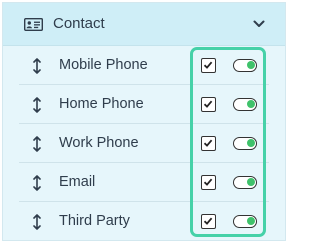 Image resolution: width=320 pixels, height=248 pixels. What do you see at coordinates (144, 221) in the screenshot?
I see `list-item-third-party: Third Party` at bounding box center [144, 221].